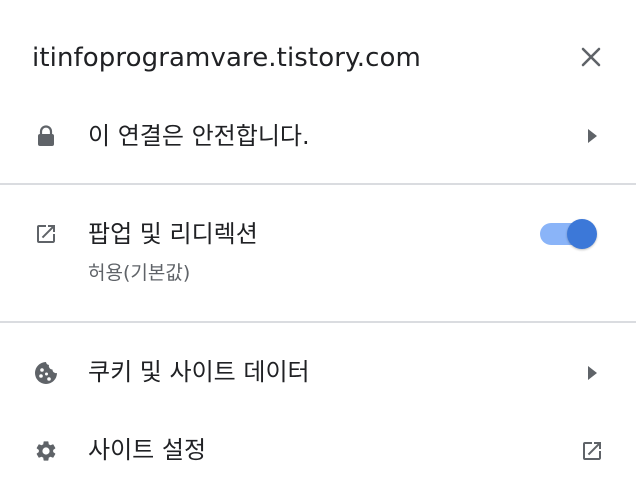 This screenshot has height=503, width=636. What do you see at coordinates (226, 58) in the screenshot?
I see `site-title: itinfoprogramvare.tistory.com` at bounding box center [226, 58].